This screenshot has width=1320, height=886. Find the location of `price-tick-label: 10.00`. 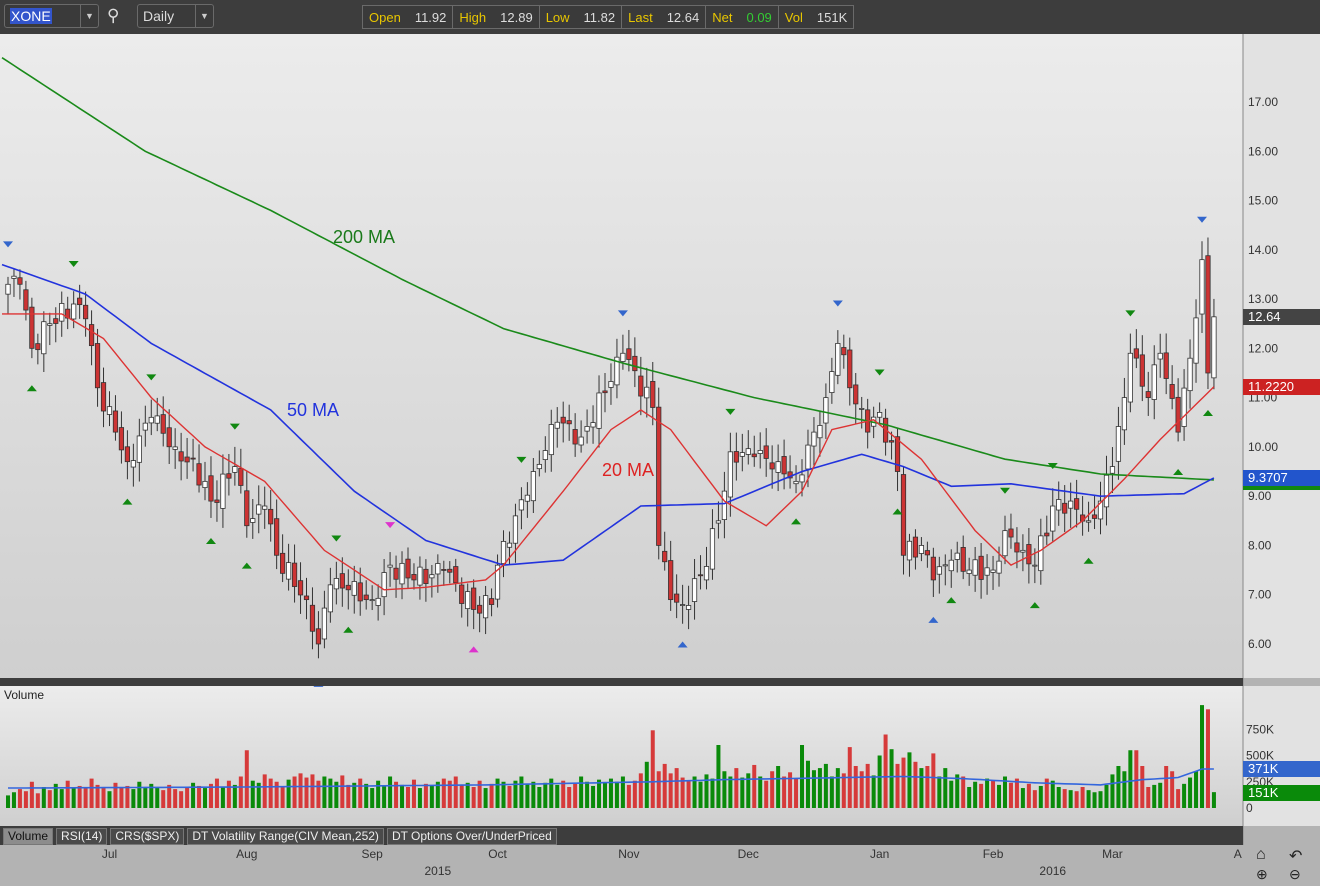

price-tick-label: 10.00 is located at coordinates (1263, 447).